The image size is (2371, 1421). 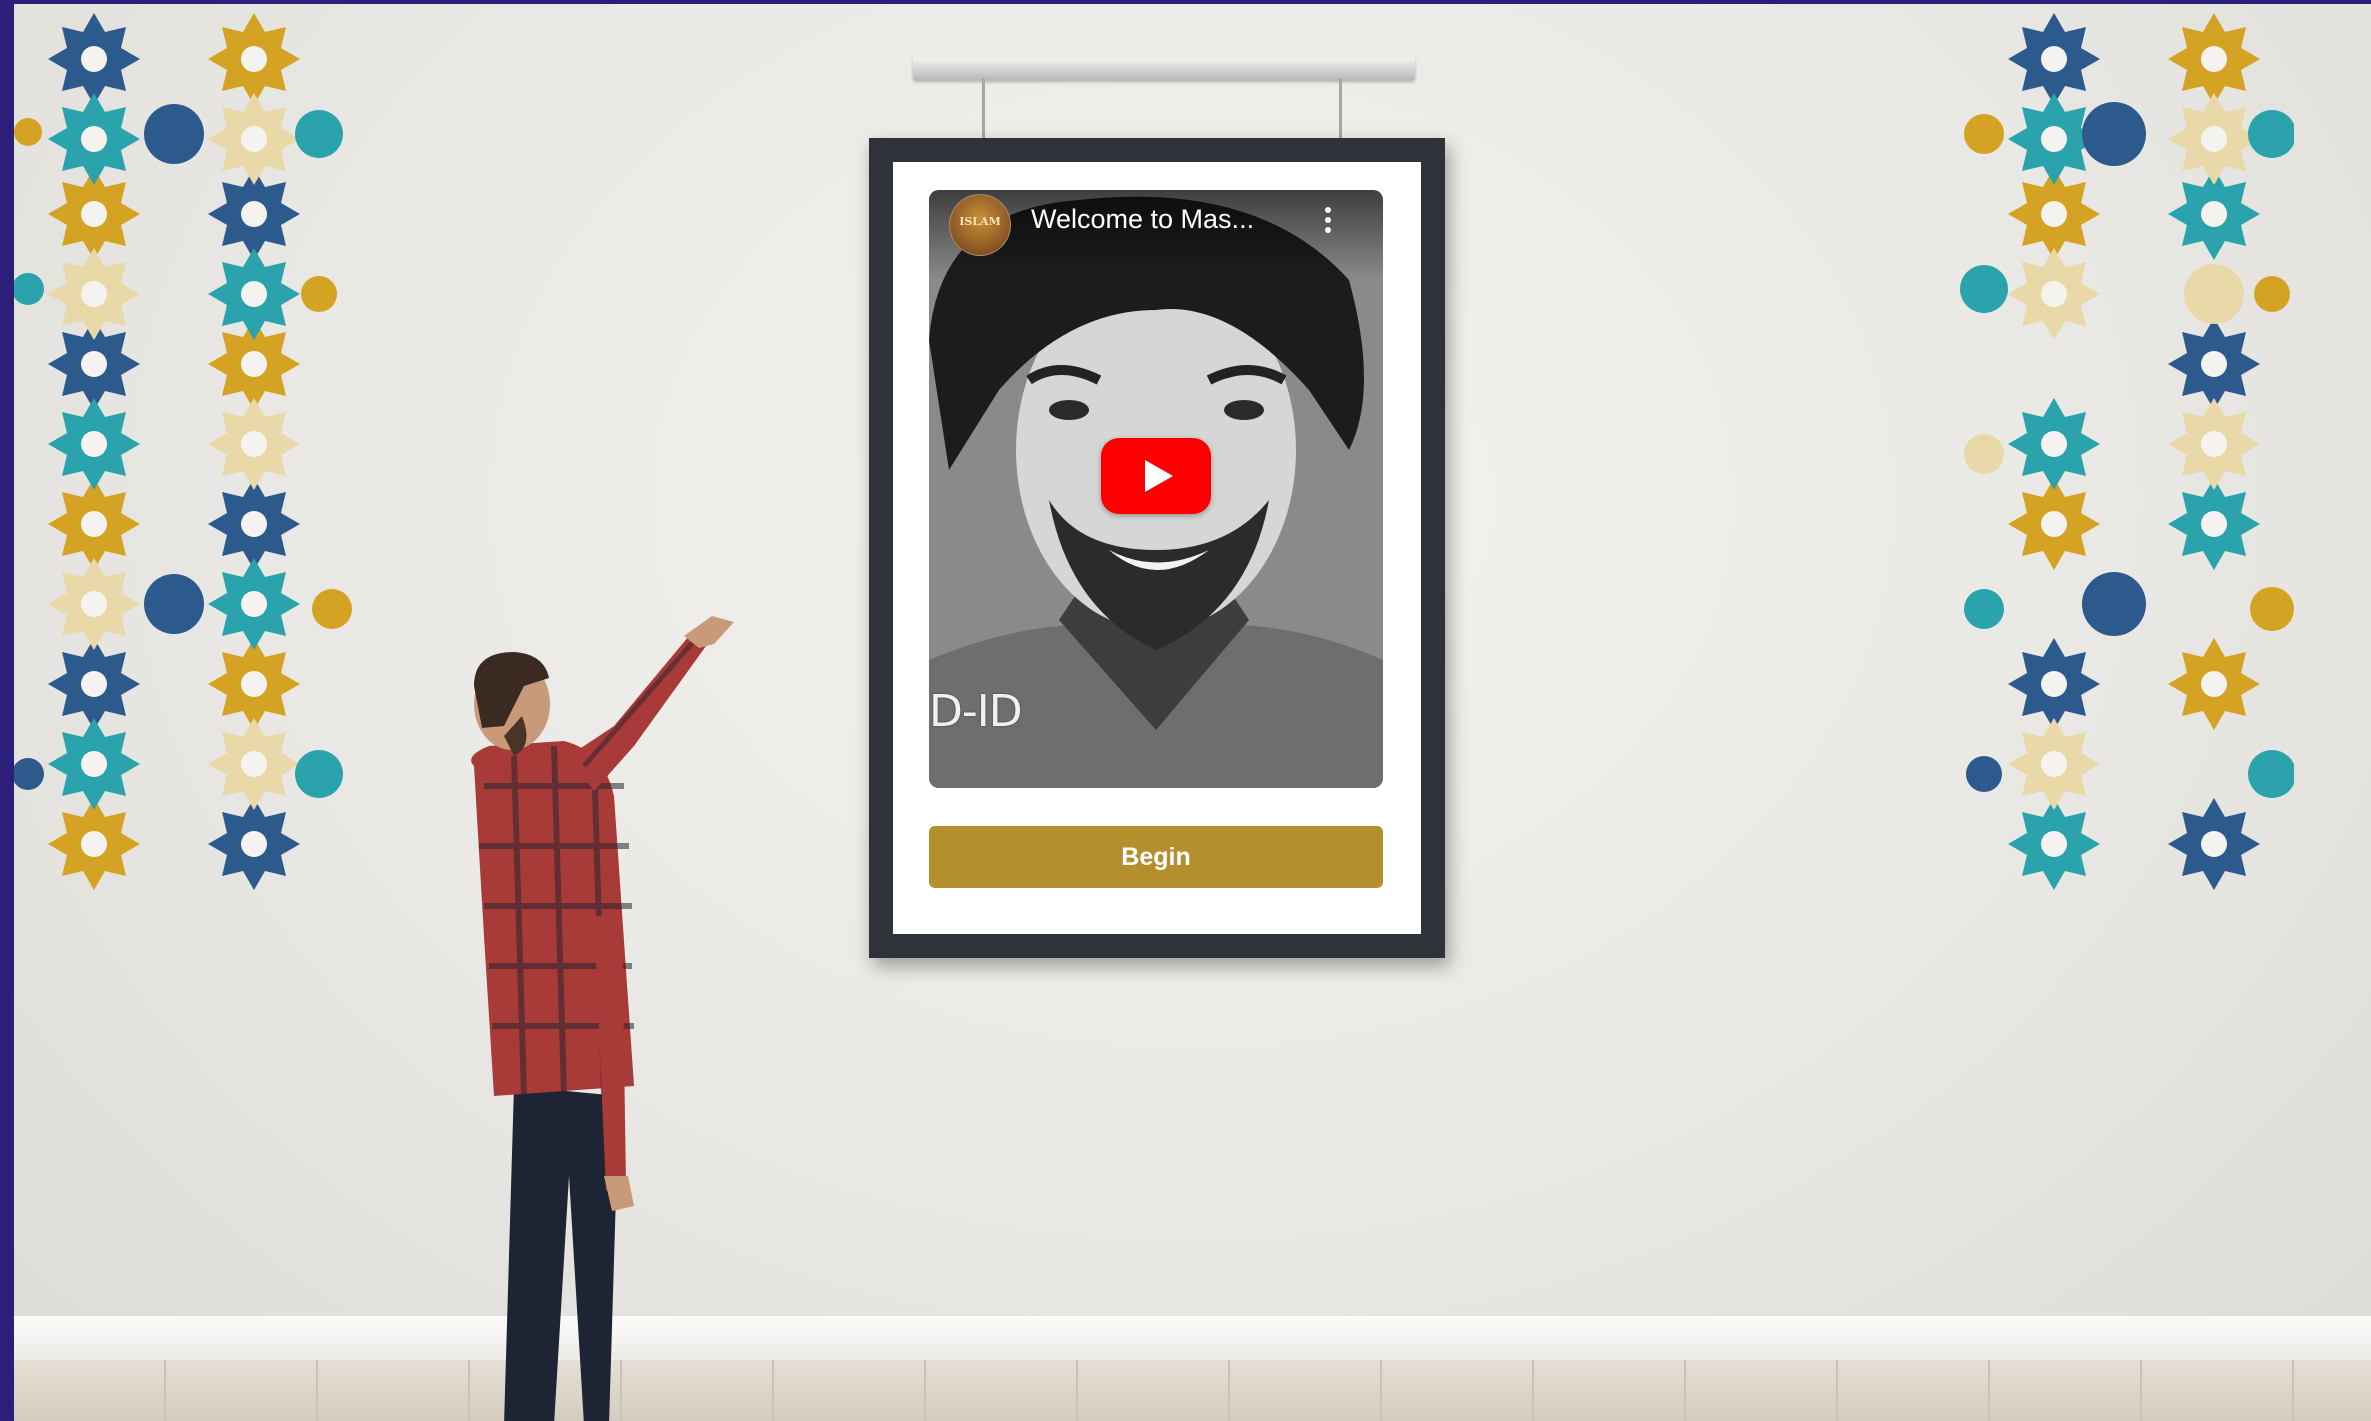 I want to click on poster-frame: ISLAM Welcome to Mas... D-ID Begin, so click(x=1157, y=548).